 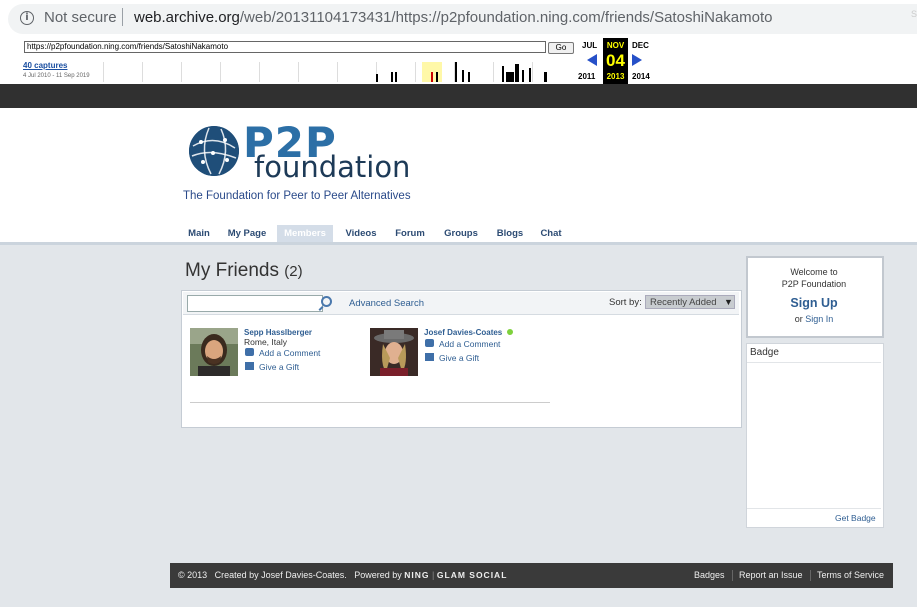 I want to click on next-capture-arrow-icon, so click(x=637, y=60).